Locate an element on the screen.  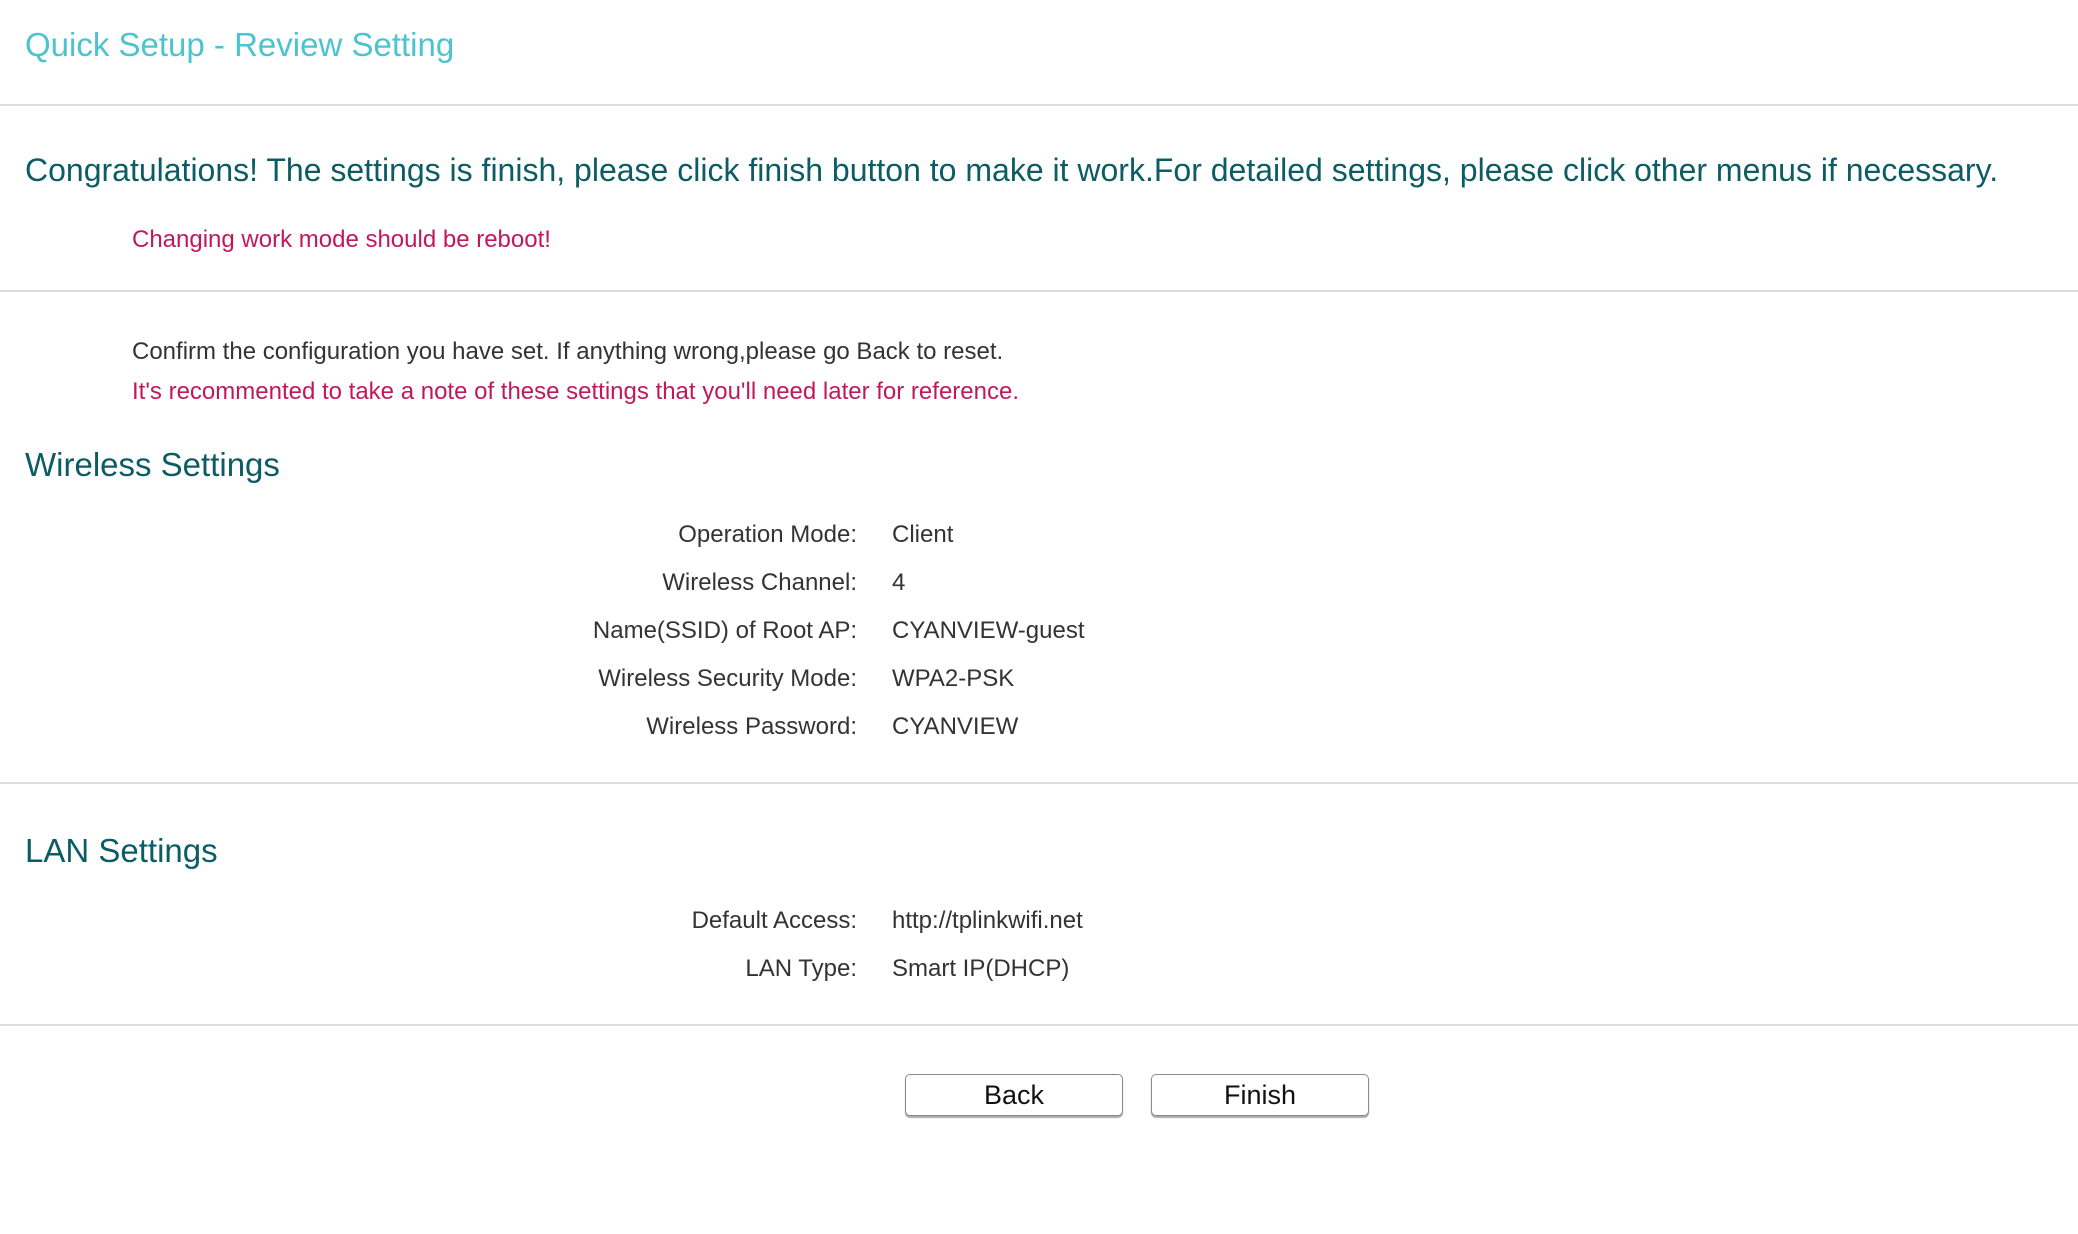
settings-value: http://tplinkwifi.net is located at coordinates (987, 920).